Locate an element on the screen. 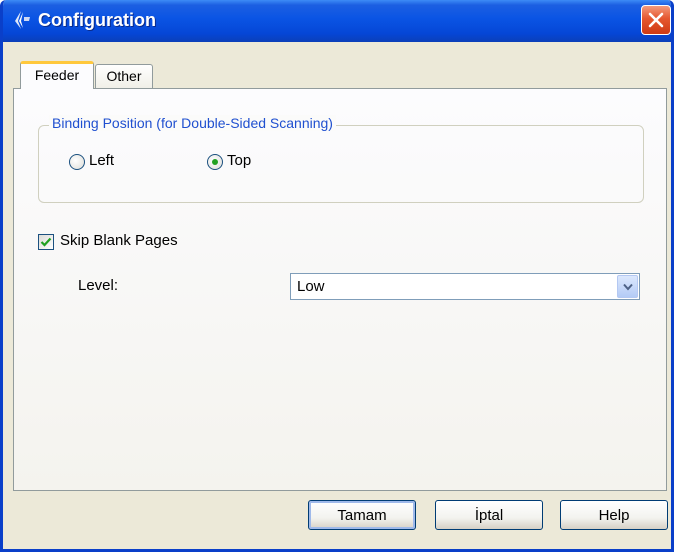  radio-selected-dot is located at coordinates (215, 162).